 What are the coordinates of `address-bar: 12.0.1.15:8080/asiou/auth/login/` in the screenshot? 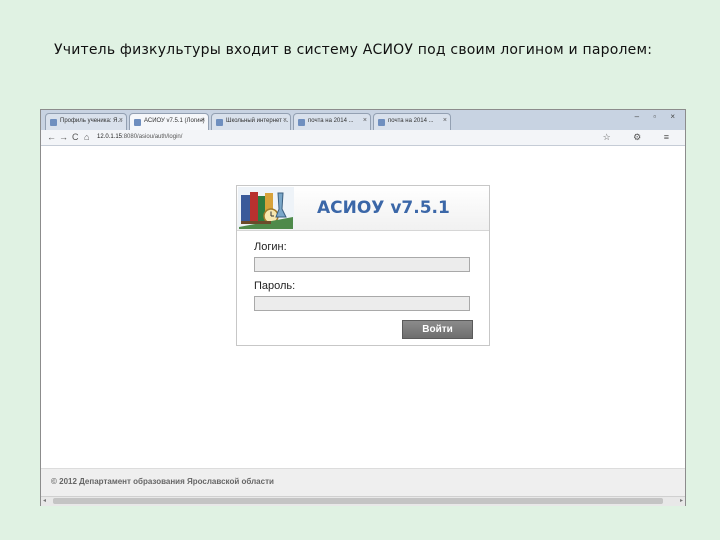 It's located at (352, 137).